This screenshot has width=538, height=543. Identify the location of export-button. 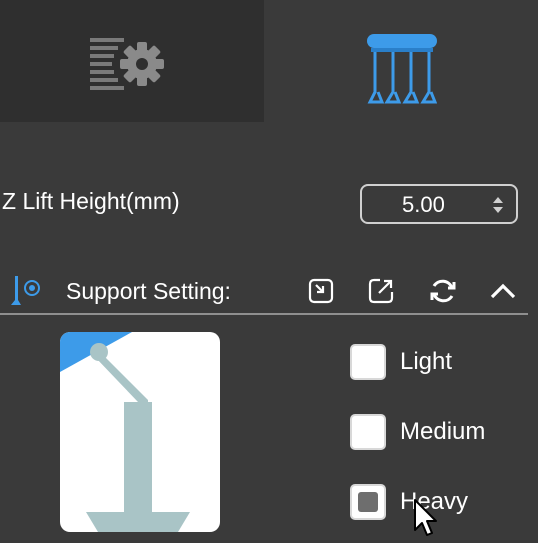
(381, 291).